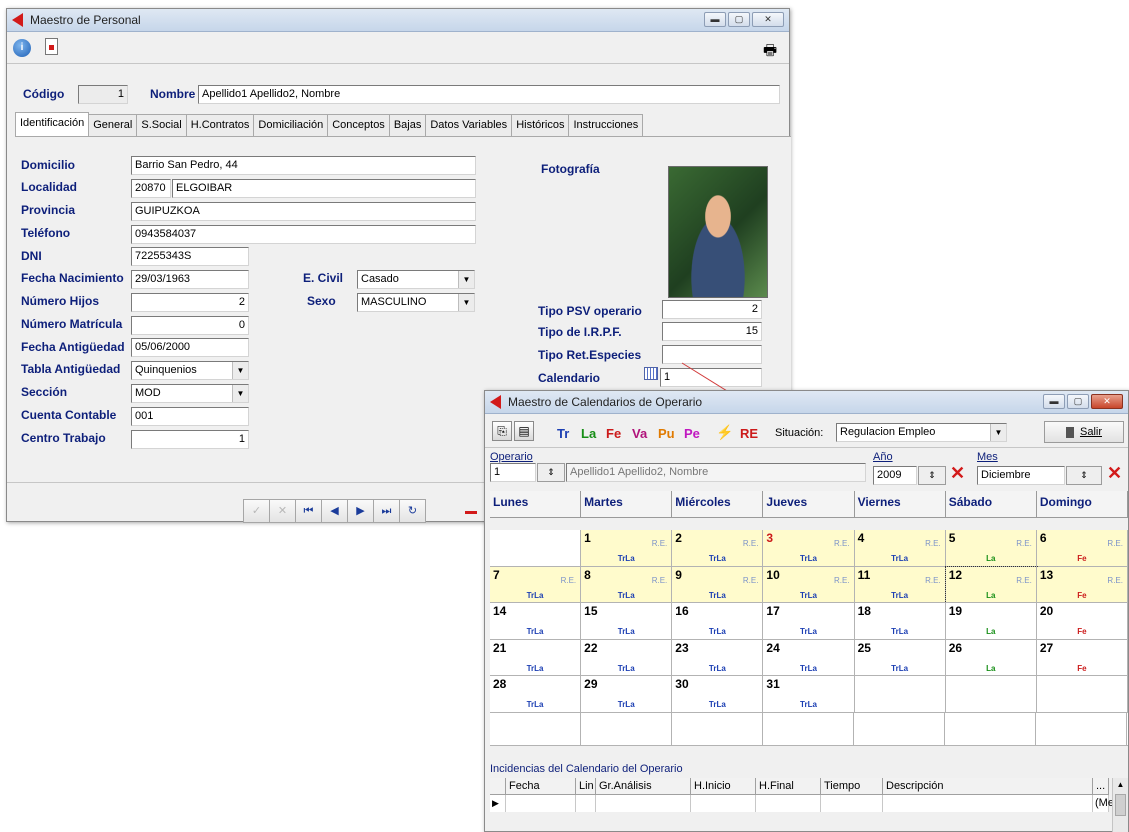 The image size is (1129, 832). Describe the element at coordinates (627, 585) in the screenshot. I see `calendar-day-cell: 8 R.E. TrLa` at that location.